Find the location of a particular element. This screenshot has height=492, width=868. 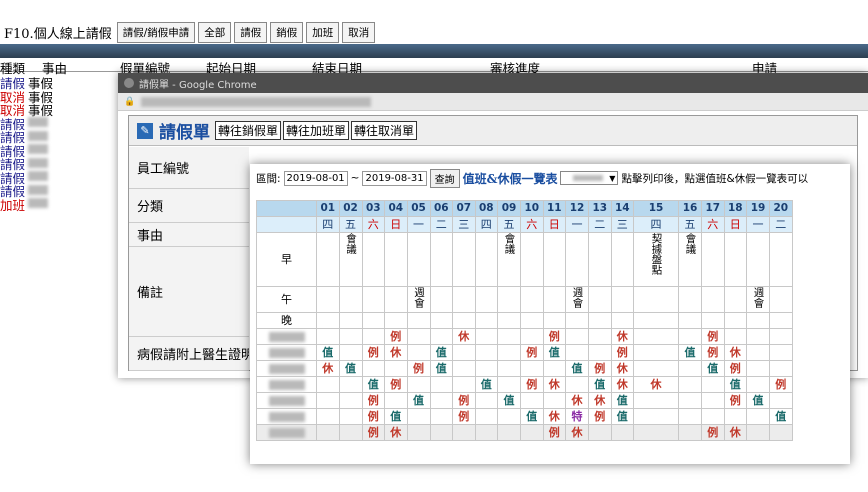

schedule-cell: 會議 is located at coordinates (509, 259).